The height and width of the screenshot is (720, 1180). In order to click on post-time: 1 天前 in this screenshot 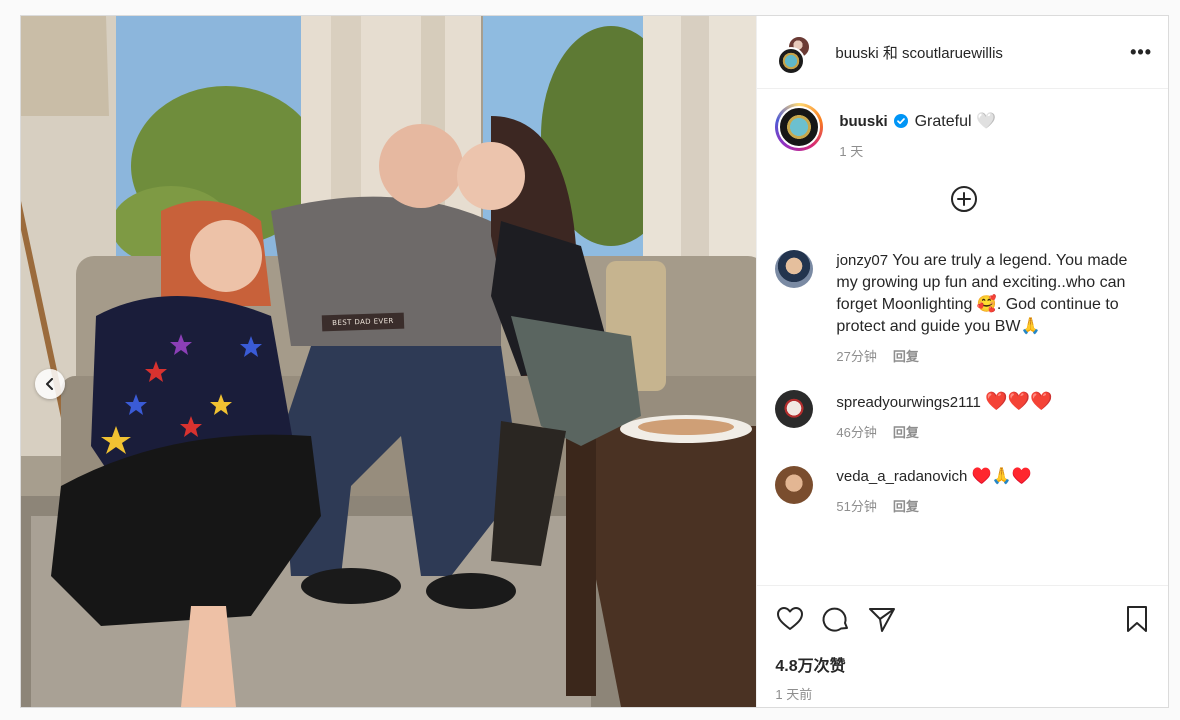, I will do `click(794, 694)`.